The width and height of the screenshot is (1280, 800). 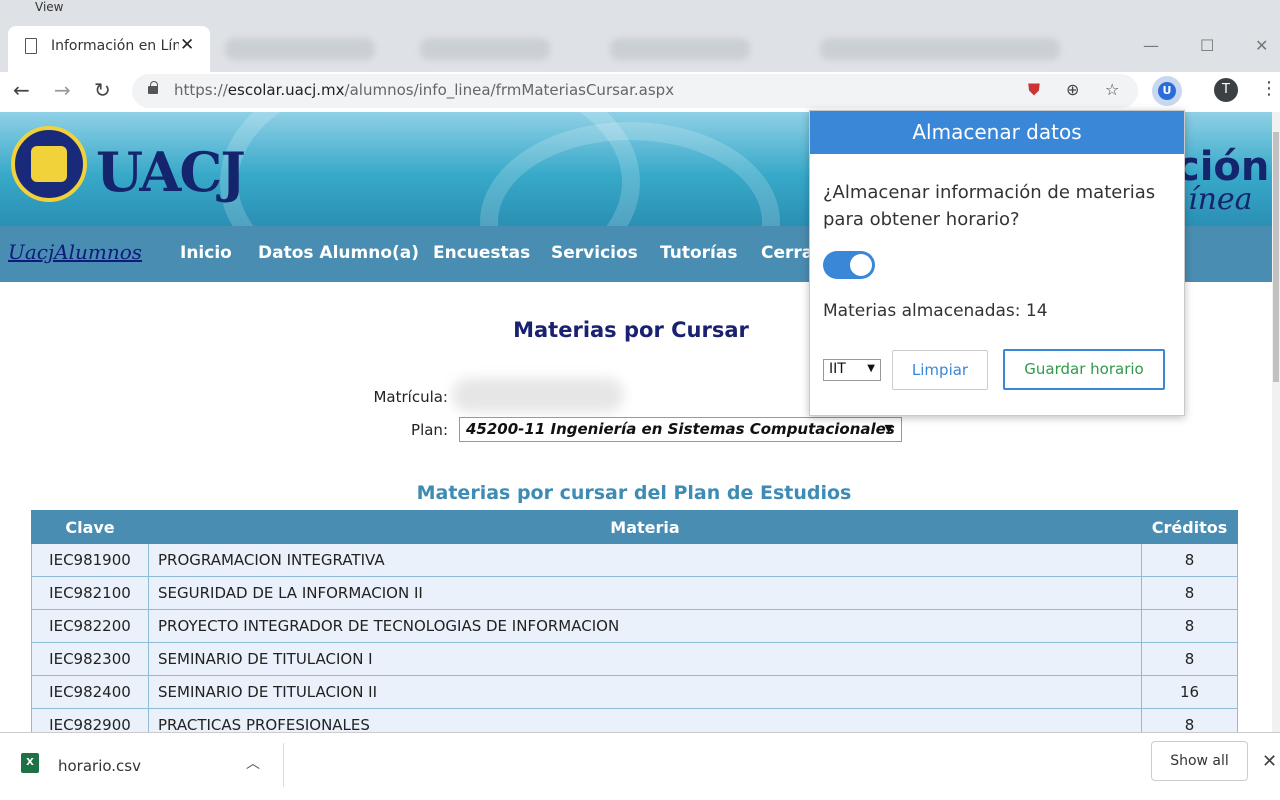 What do you see at coordinates (1220, 199) in the screenshot?
I see `header-brand-right-script: ínea` at bounding box center [1220, 199].